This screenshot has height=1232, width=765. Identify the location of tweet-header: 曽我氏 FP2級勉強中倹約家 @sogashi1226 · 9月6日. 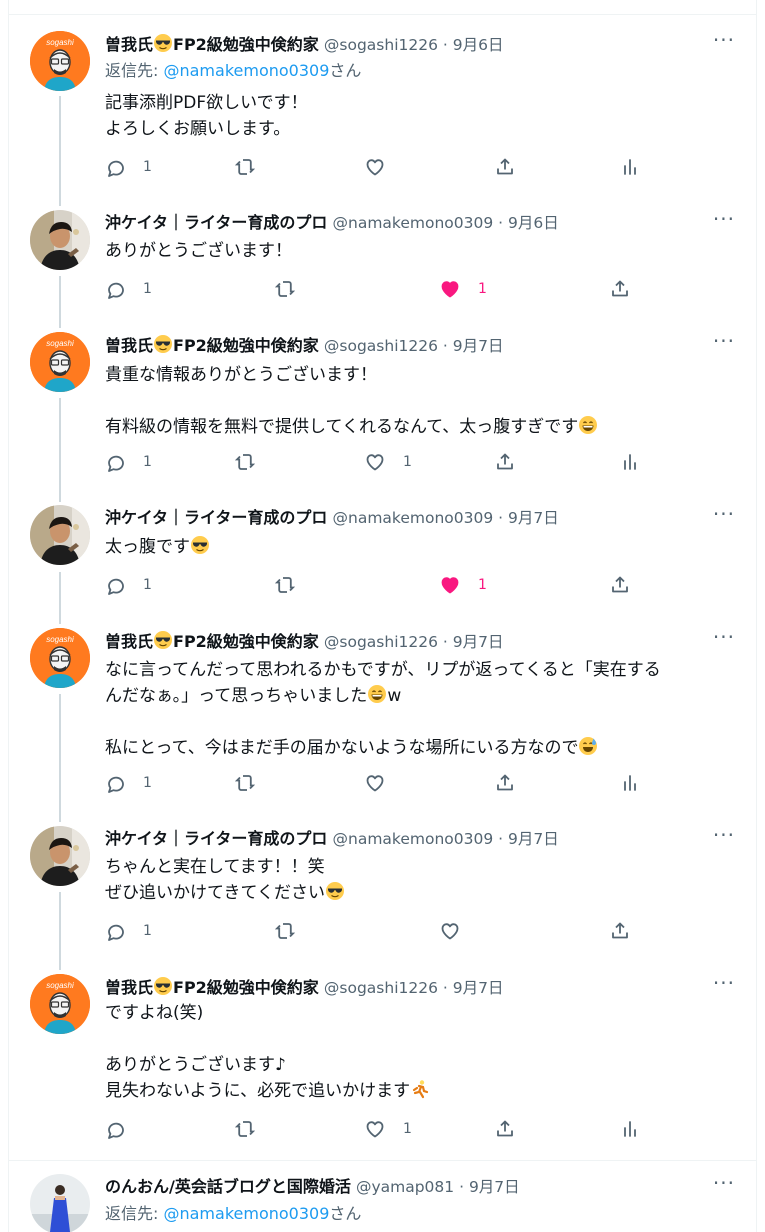
(421, 44).